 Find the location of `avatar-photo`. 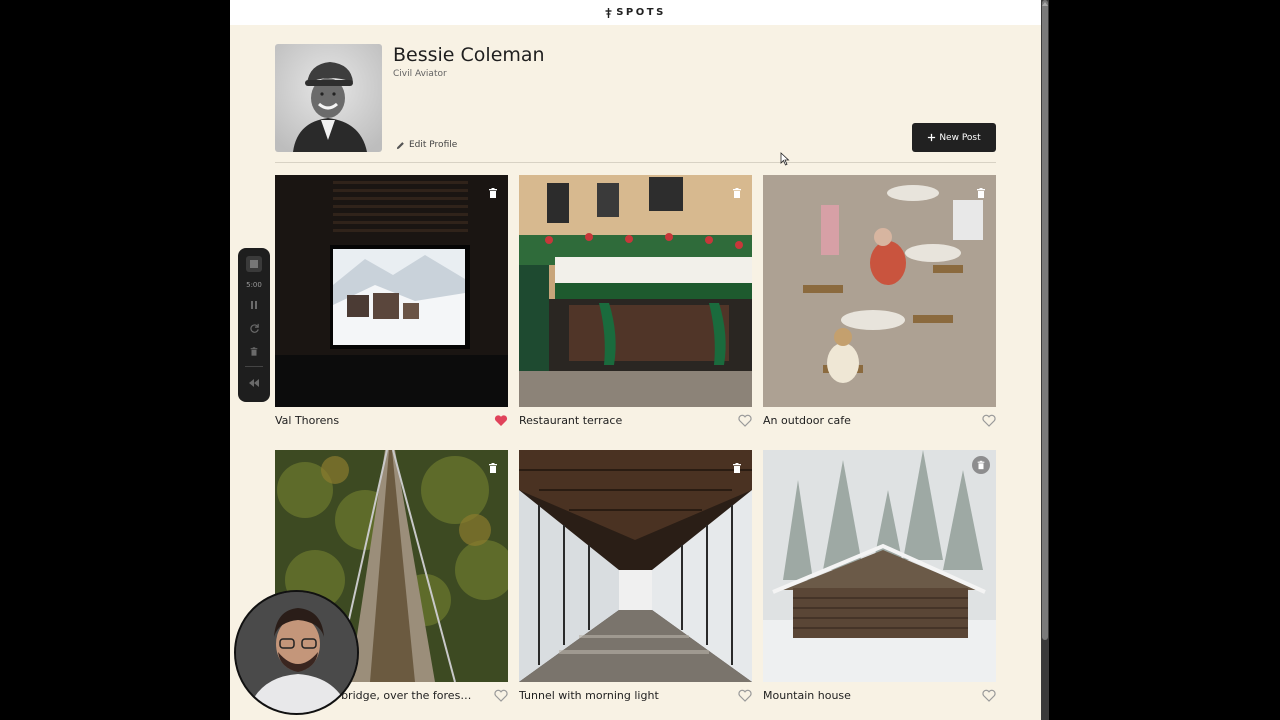

avatar-photo is located at coordinates (328, 98).